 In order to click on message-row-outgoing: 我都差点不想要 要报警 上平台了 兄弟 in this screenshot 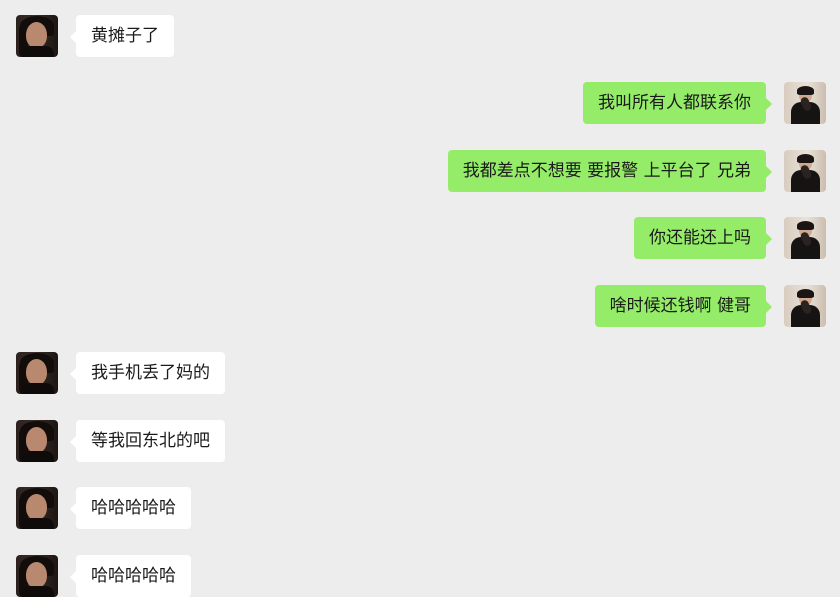, I will do `click(616, 171)`.